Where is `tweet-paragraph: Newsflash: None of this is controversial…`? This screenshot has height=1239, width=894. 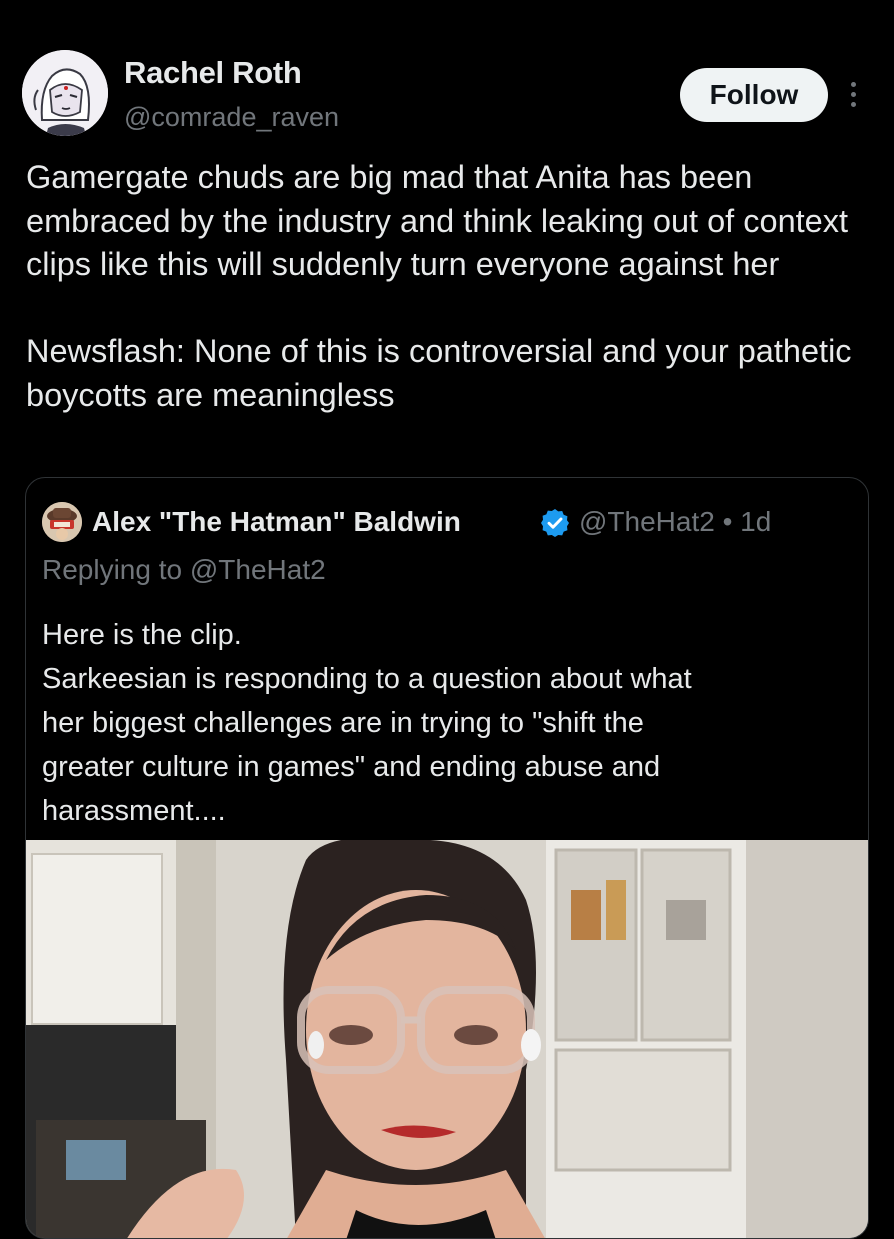 tweet-paragraph: Newsflash: None of this is controversial… is located at coordinates (439, 373).